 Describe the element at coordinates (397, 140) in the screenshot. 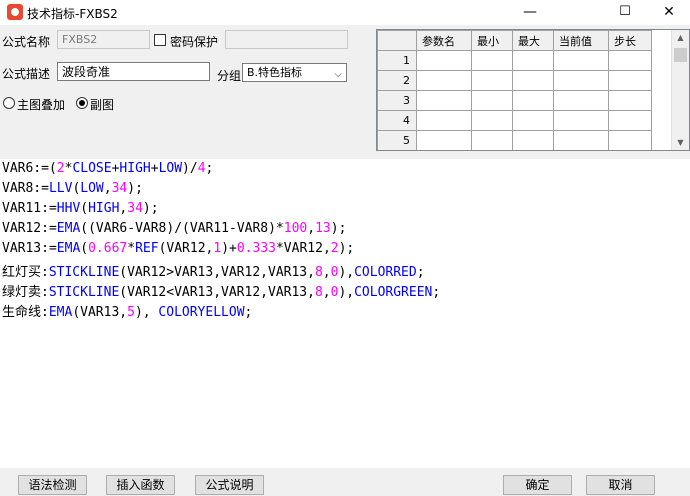

I see `row-number: 5` at that location.